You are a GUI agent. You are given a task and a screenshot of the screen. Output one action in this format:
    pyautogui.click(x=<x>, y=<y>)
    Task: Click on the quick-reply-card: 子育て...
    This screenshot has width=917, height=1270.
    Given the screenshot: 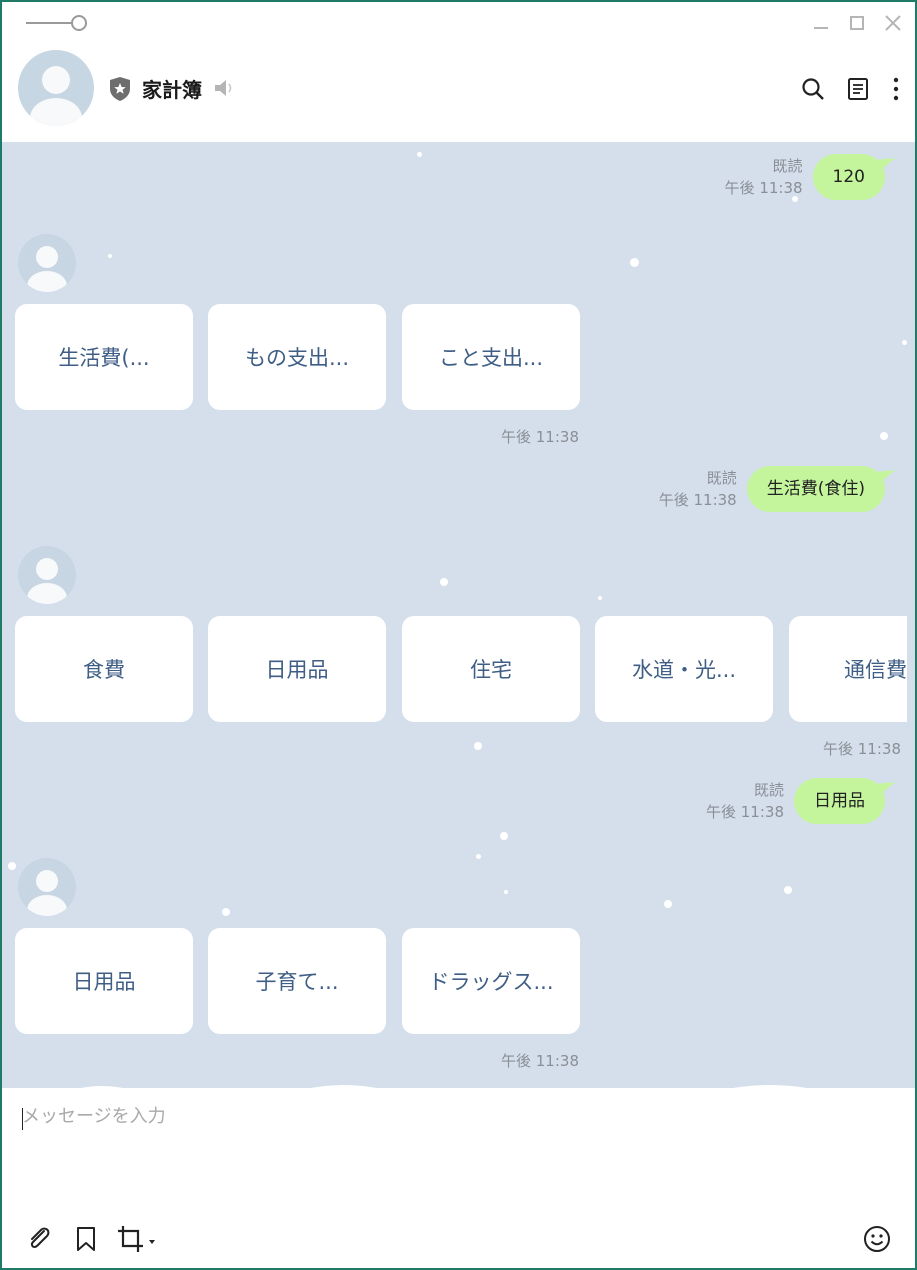 What is the action you would take?
    pyautogui.click(x=297, y=981)
    